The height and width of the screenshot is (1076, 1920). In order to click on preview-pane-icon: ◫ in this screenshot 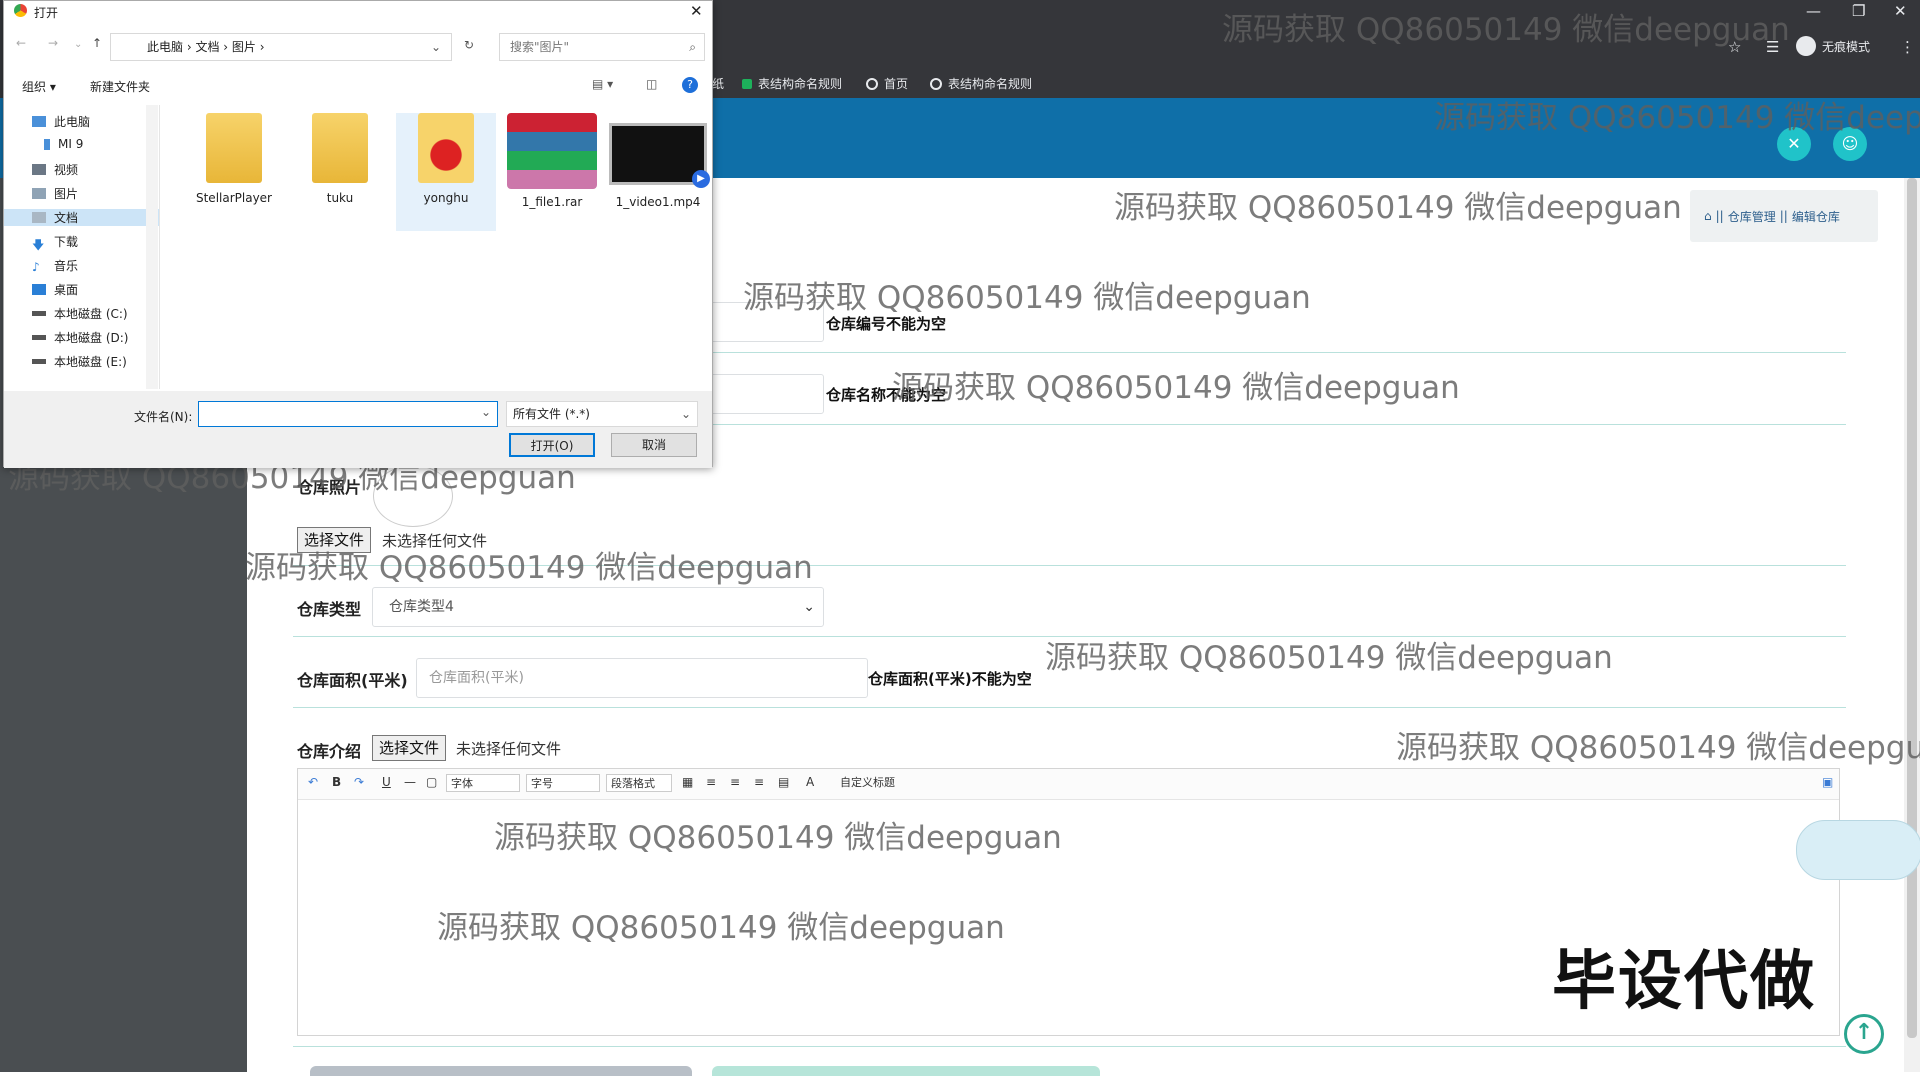, I will do `click(651, 84)`.